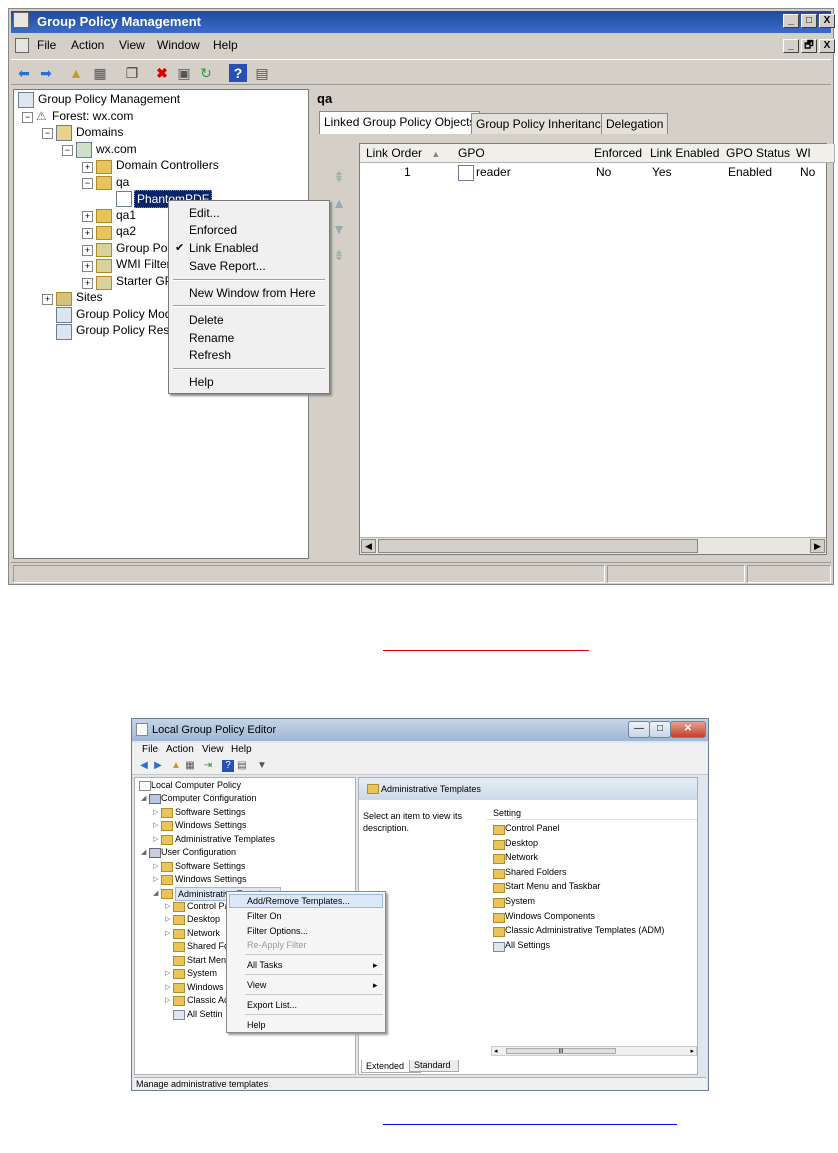  I want to click on tree-admin-child: Desktop, so click(203, 919).